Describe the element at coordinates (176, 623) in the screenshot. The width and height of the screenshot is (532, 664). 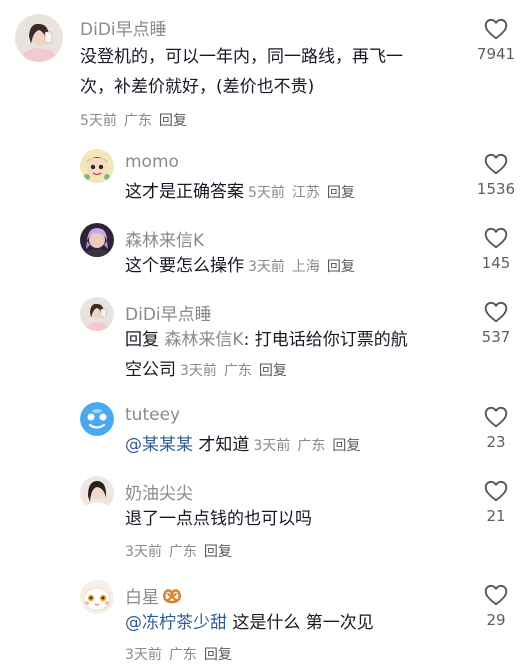
I see `mention-link: @冻柠茶少甜` at that location.